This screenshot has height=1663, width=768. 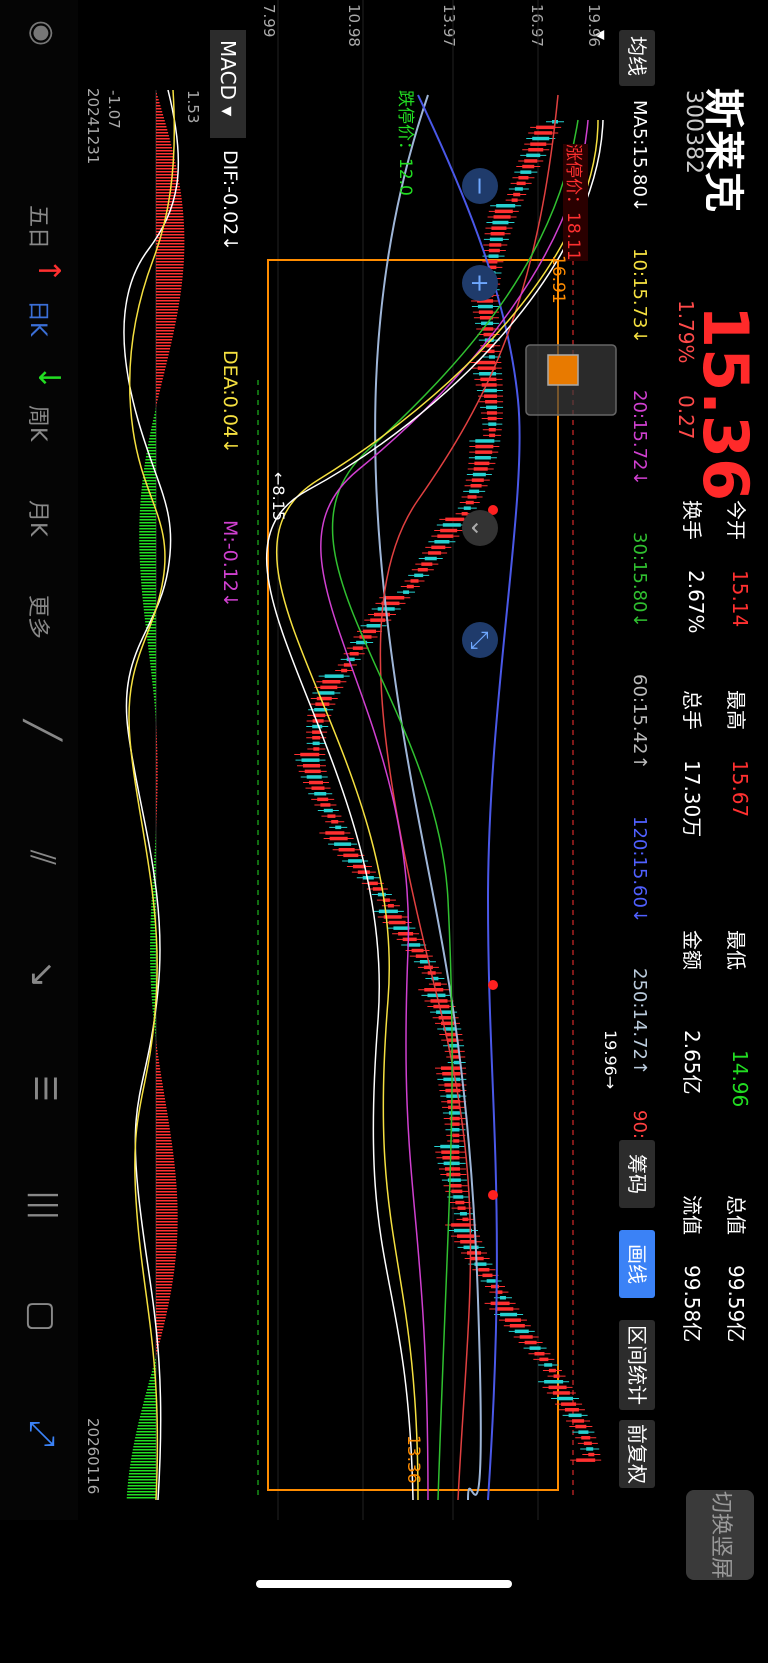 I want to click on arrow-down-icon: ↓, so click(x=48, y=377).